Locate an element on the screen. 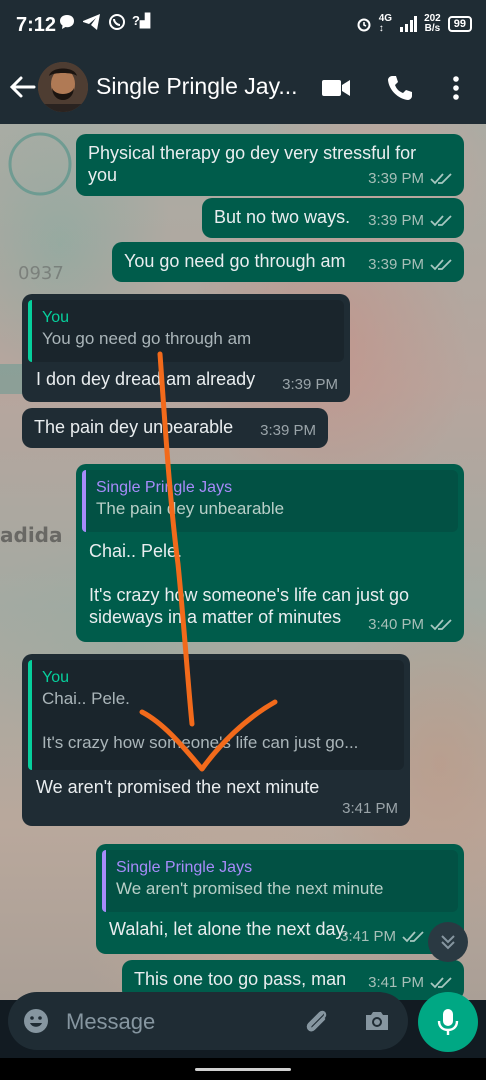 This screenshot has height=1080, width=486. status-time: 7:12 is located at coordinates (36, 25).